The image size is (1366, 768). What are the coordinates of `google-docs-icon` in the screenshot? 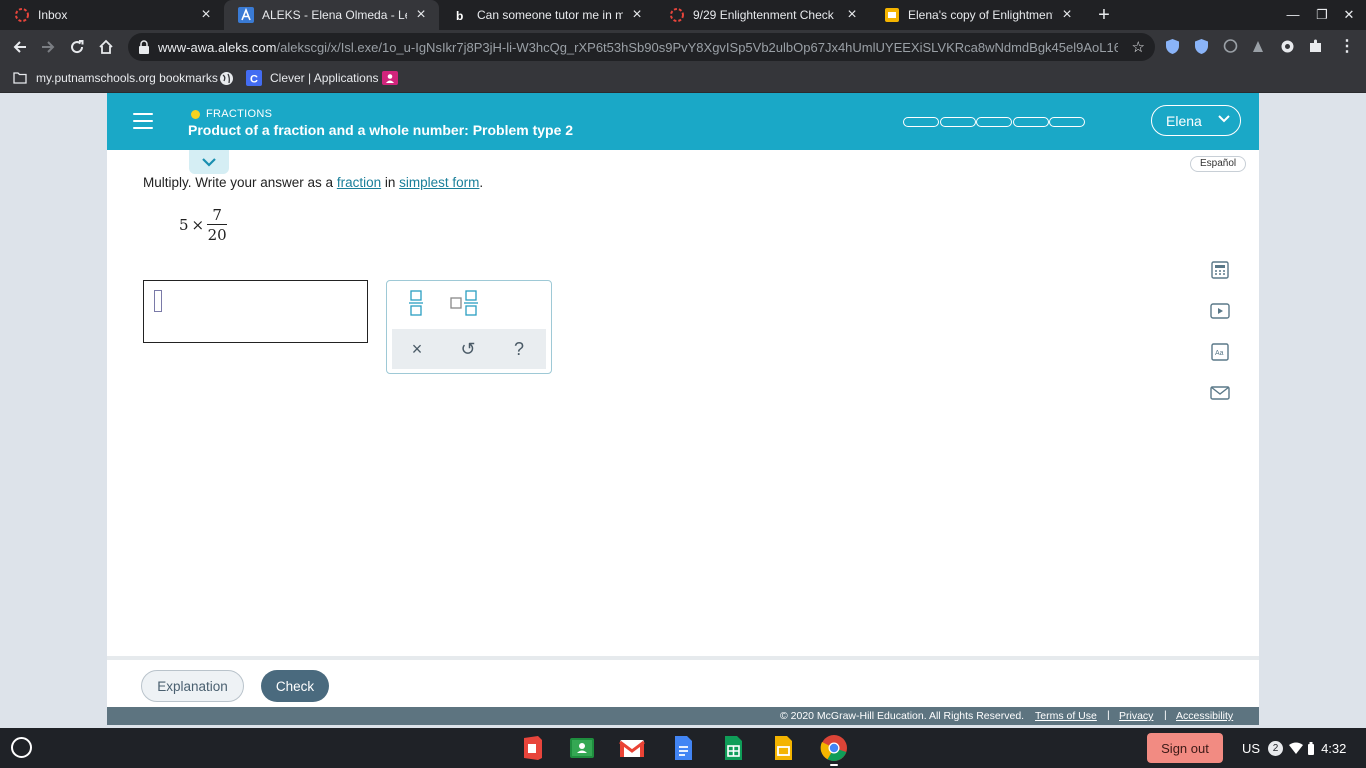 It's located at (683, 748).